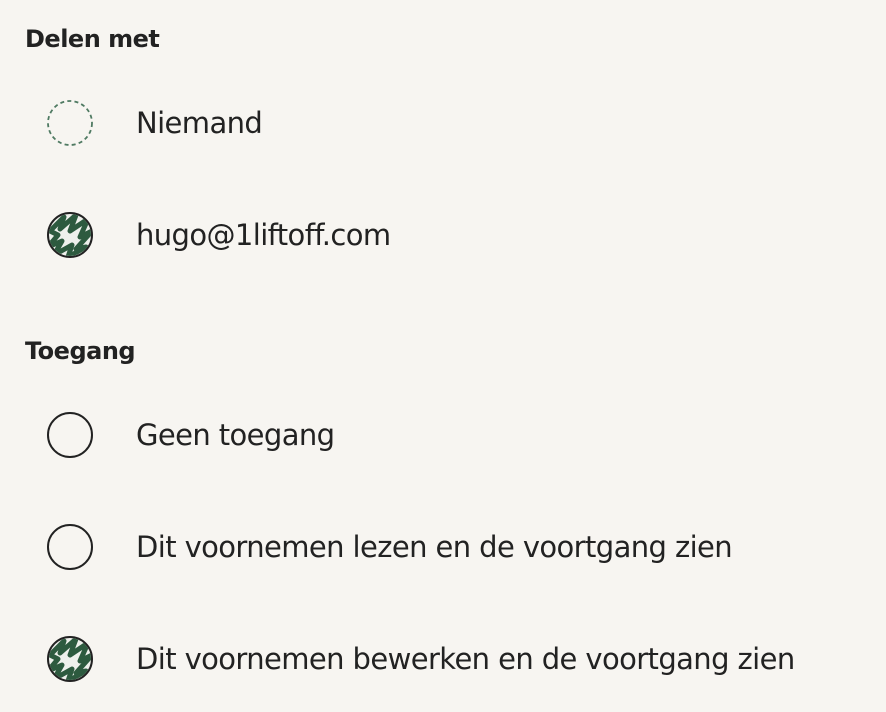 The height and width of the screenshot is (712, 886). What do you see at coordinates (235, 434) in the screenshot?
I see `access-option-label: Geen toegang` at bounding box center [235, 434].